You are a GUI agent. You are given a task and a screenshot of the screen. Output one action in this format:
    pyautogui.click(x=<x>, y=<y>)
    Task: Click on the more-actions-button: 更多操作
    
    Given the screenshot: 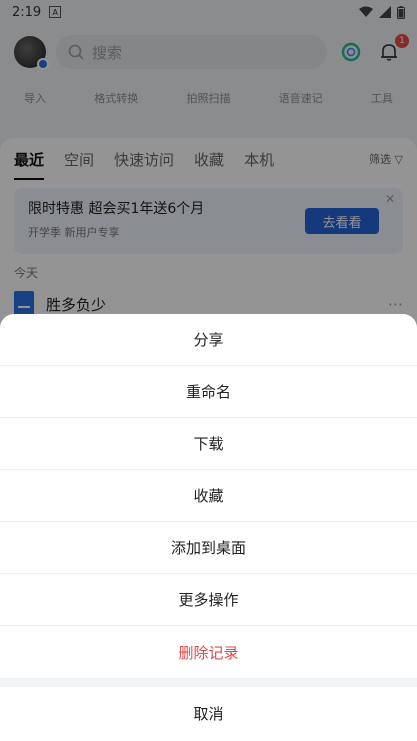 What is the action you would take?
    pyautogui.click(x=208, y=600)
    